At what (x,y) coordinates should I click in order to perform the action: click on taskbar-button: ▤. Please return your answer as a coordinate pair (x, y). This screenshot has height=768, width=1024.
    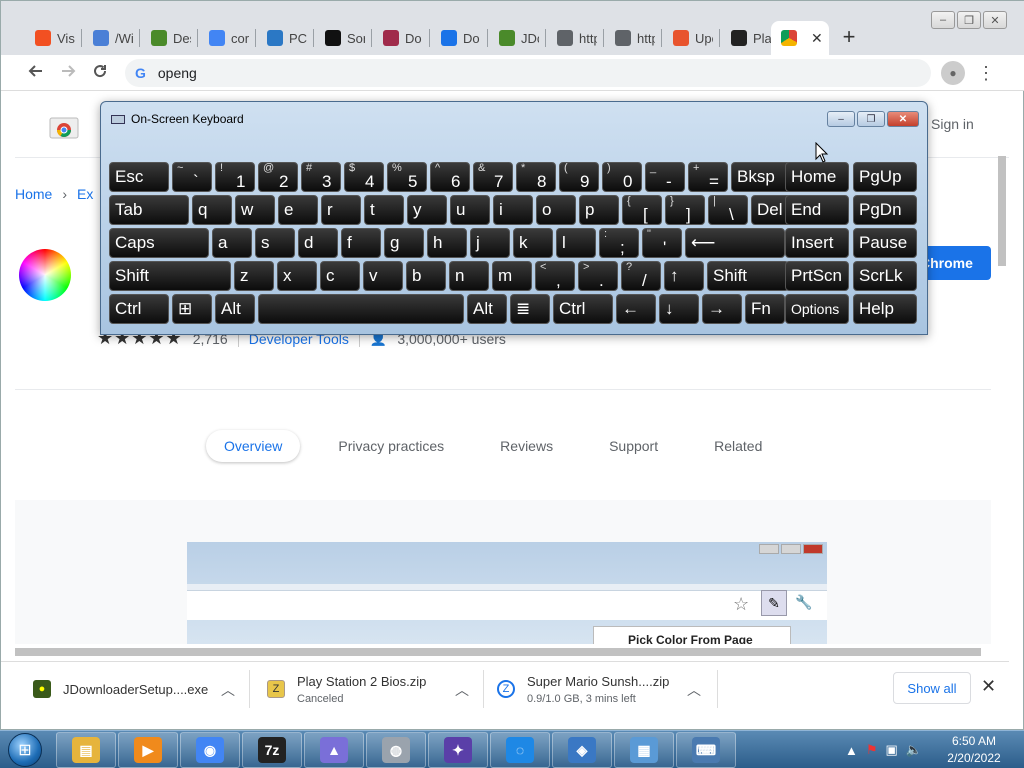
    Looking at the image, I should click on (86, 750).